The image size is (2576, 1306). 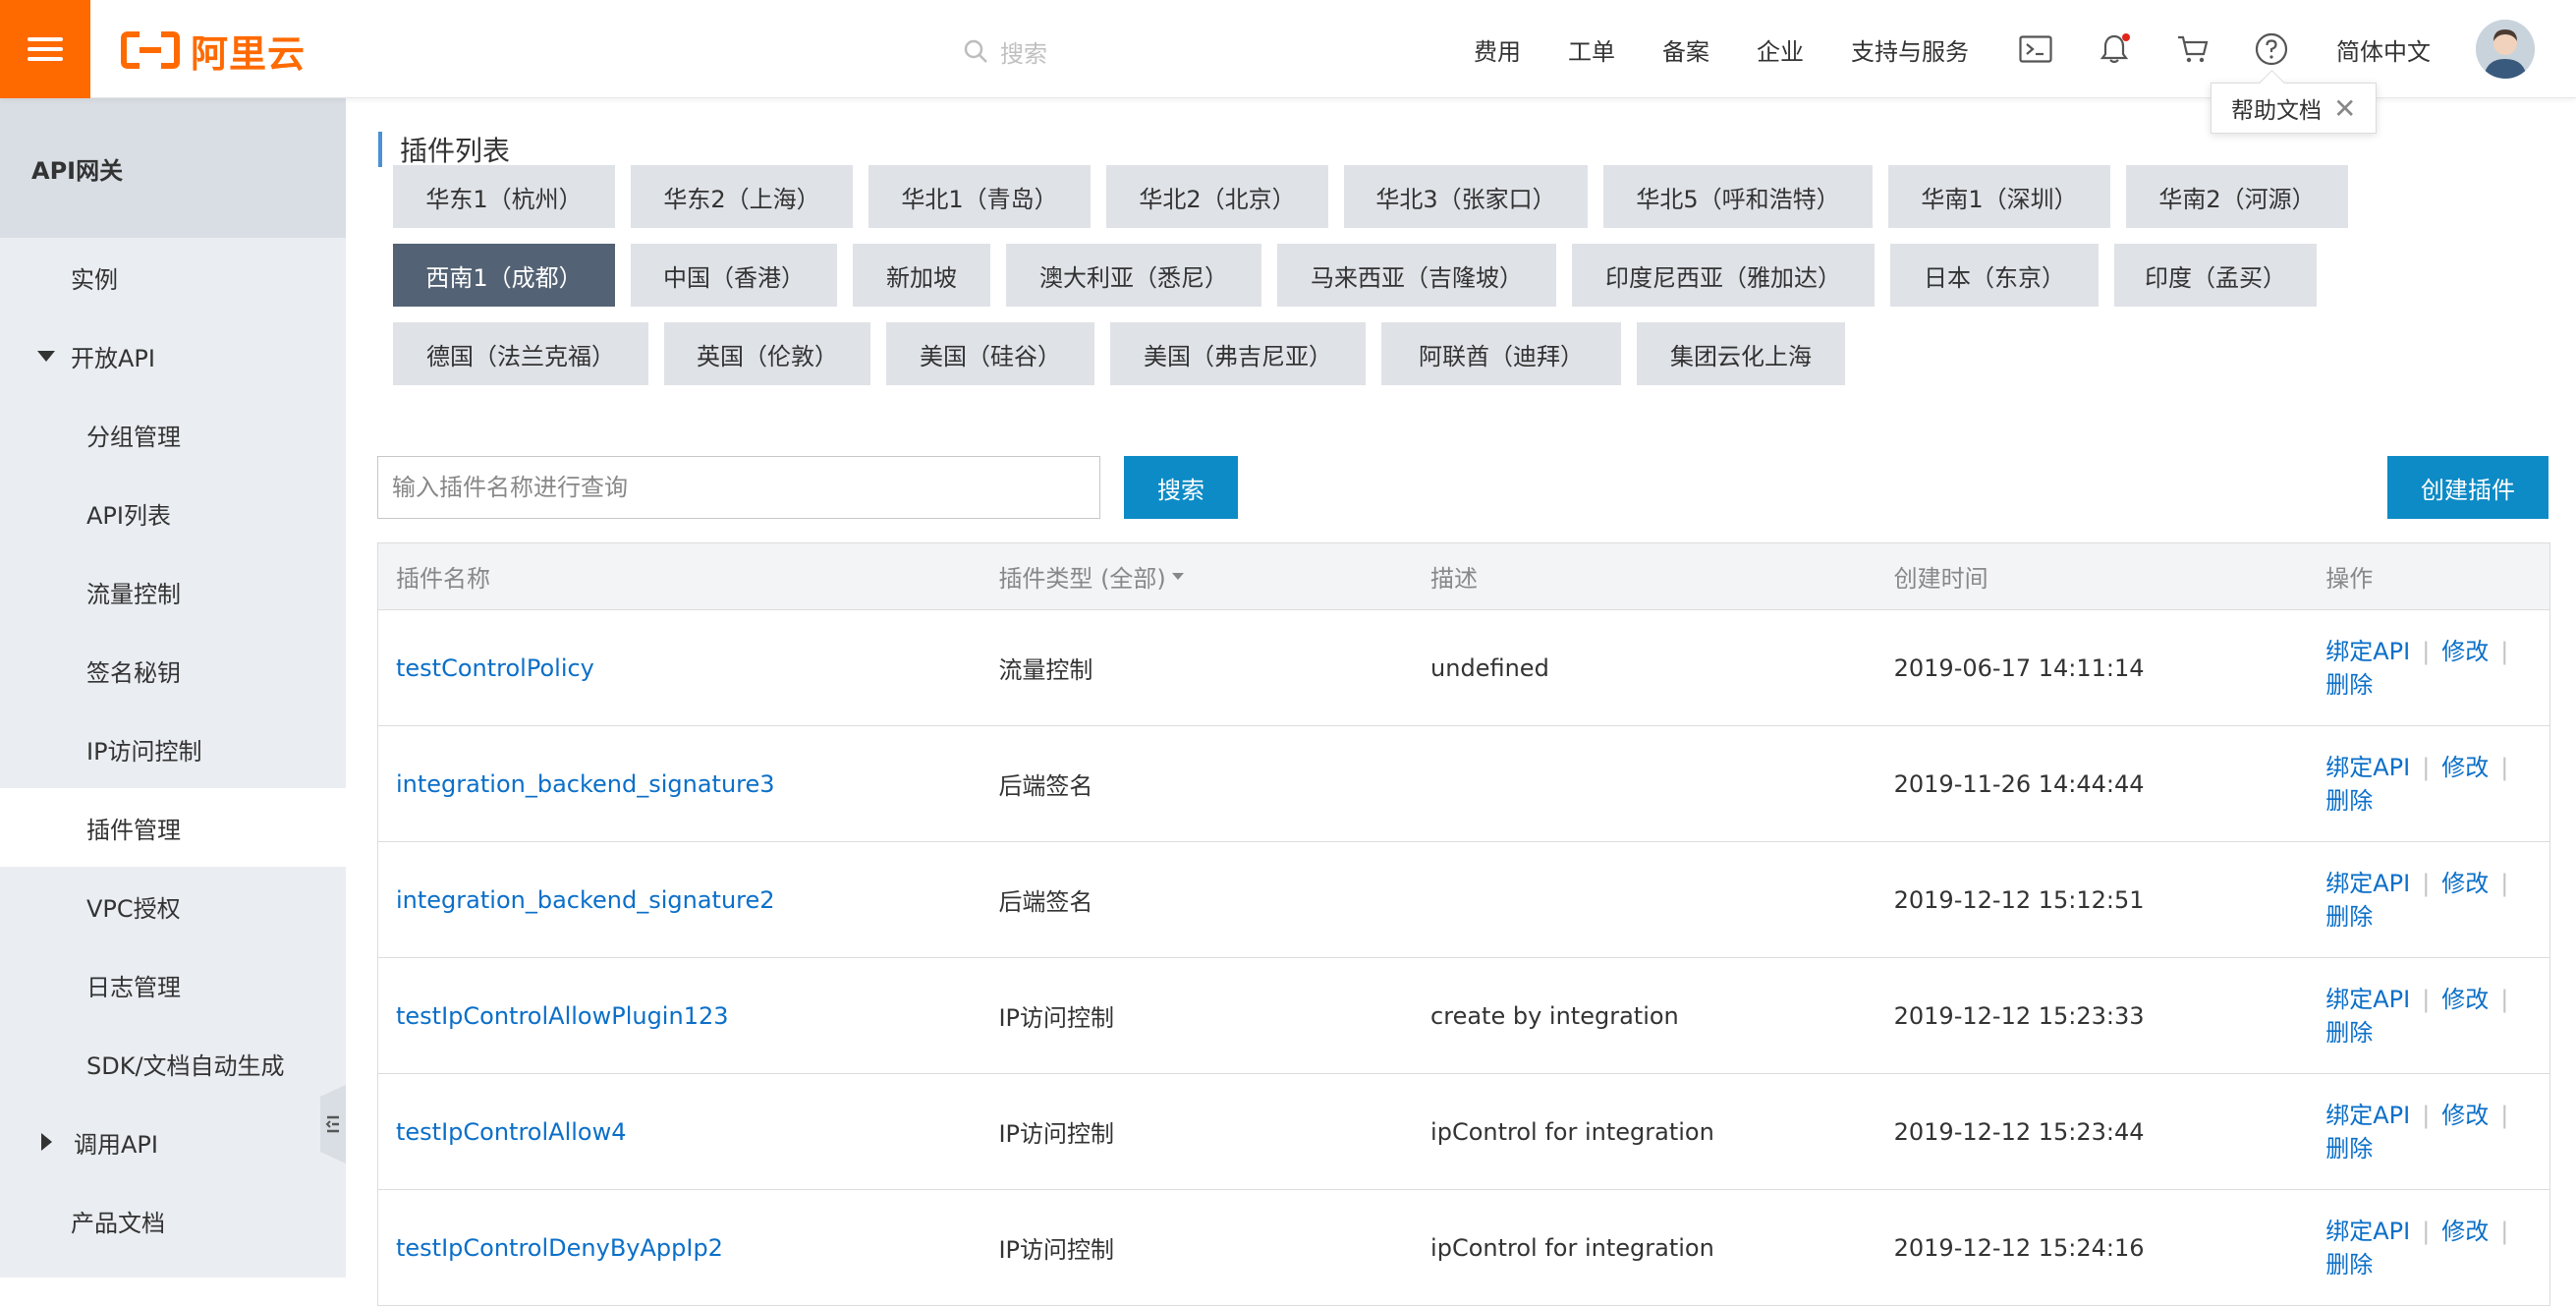 I want to click on region-button: 华北2（北京）, so click(x=1217, y=196).